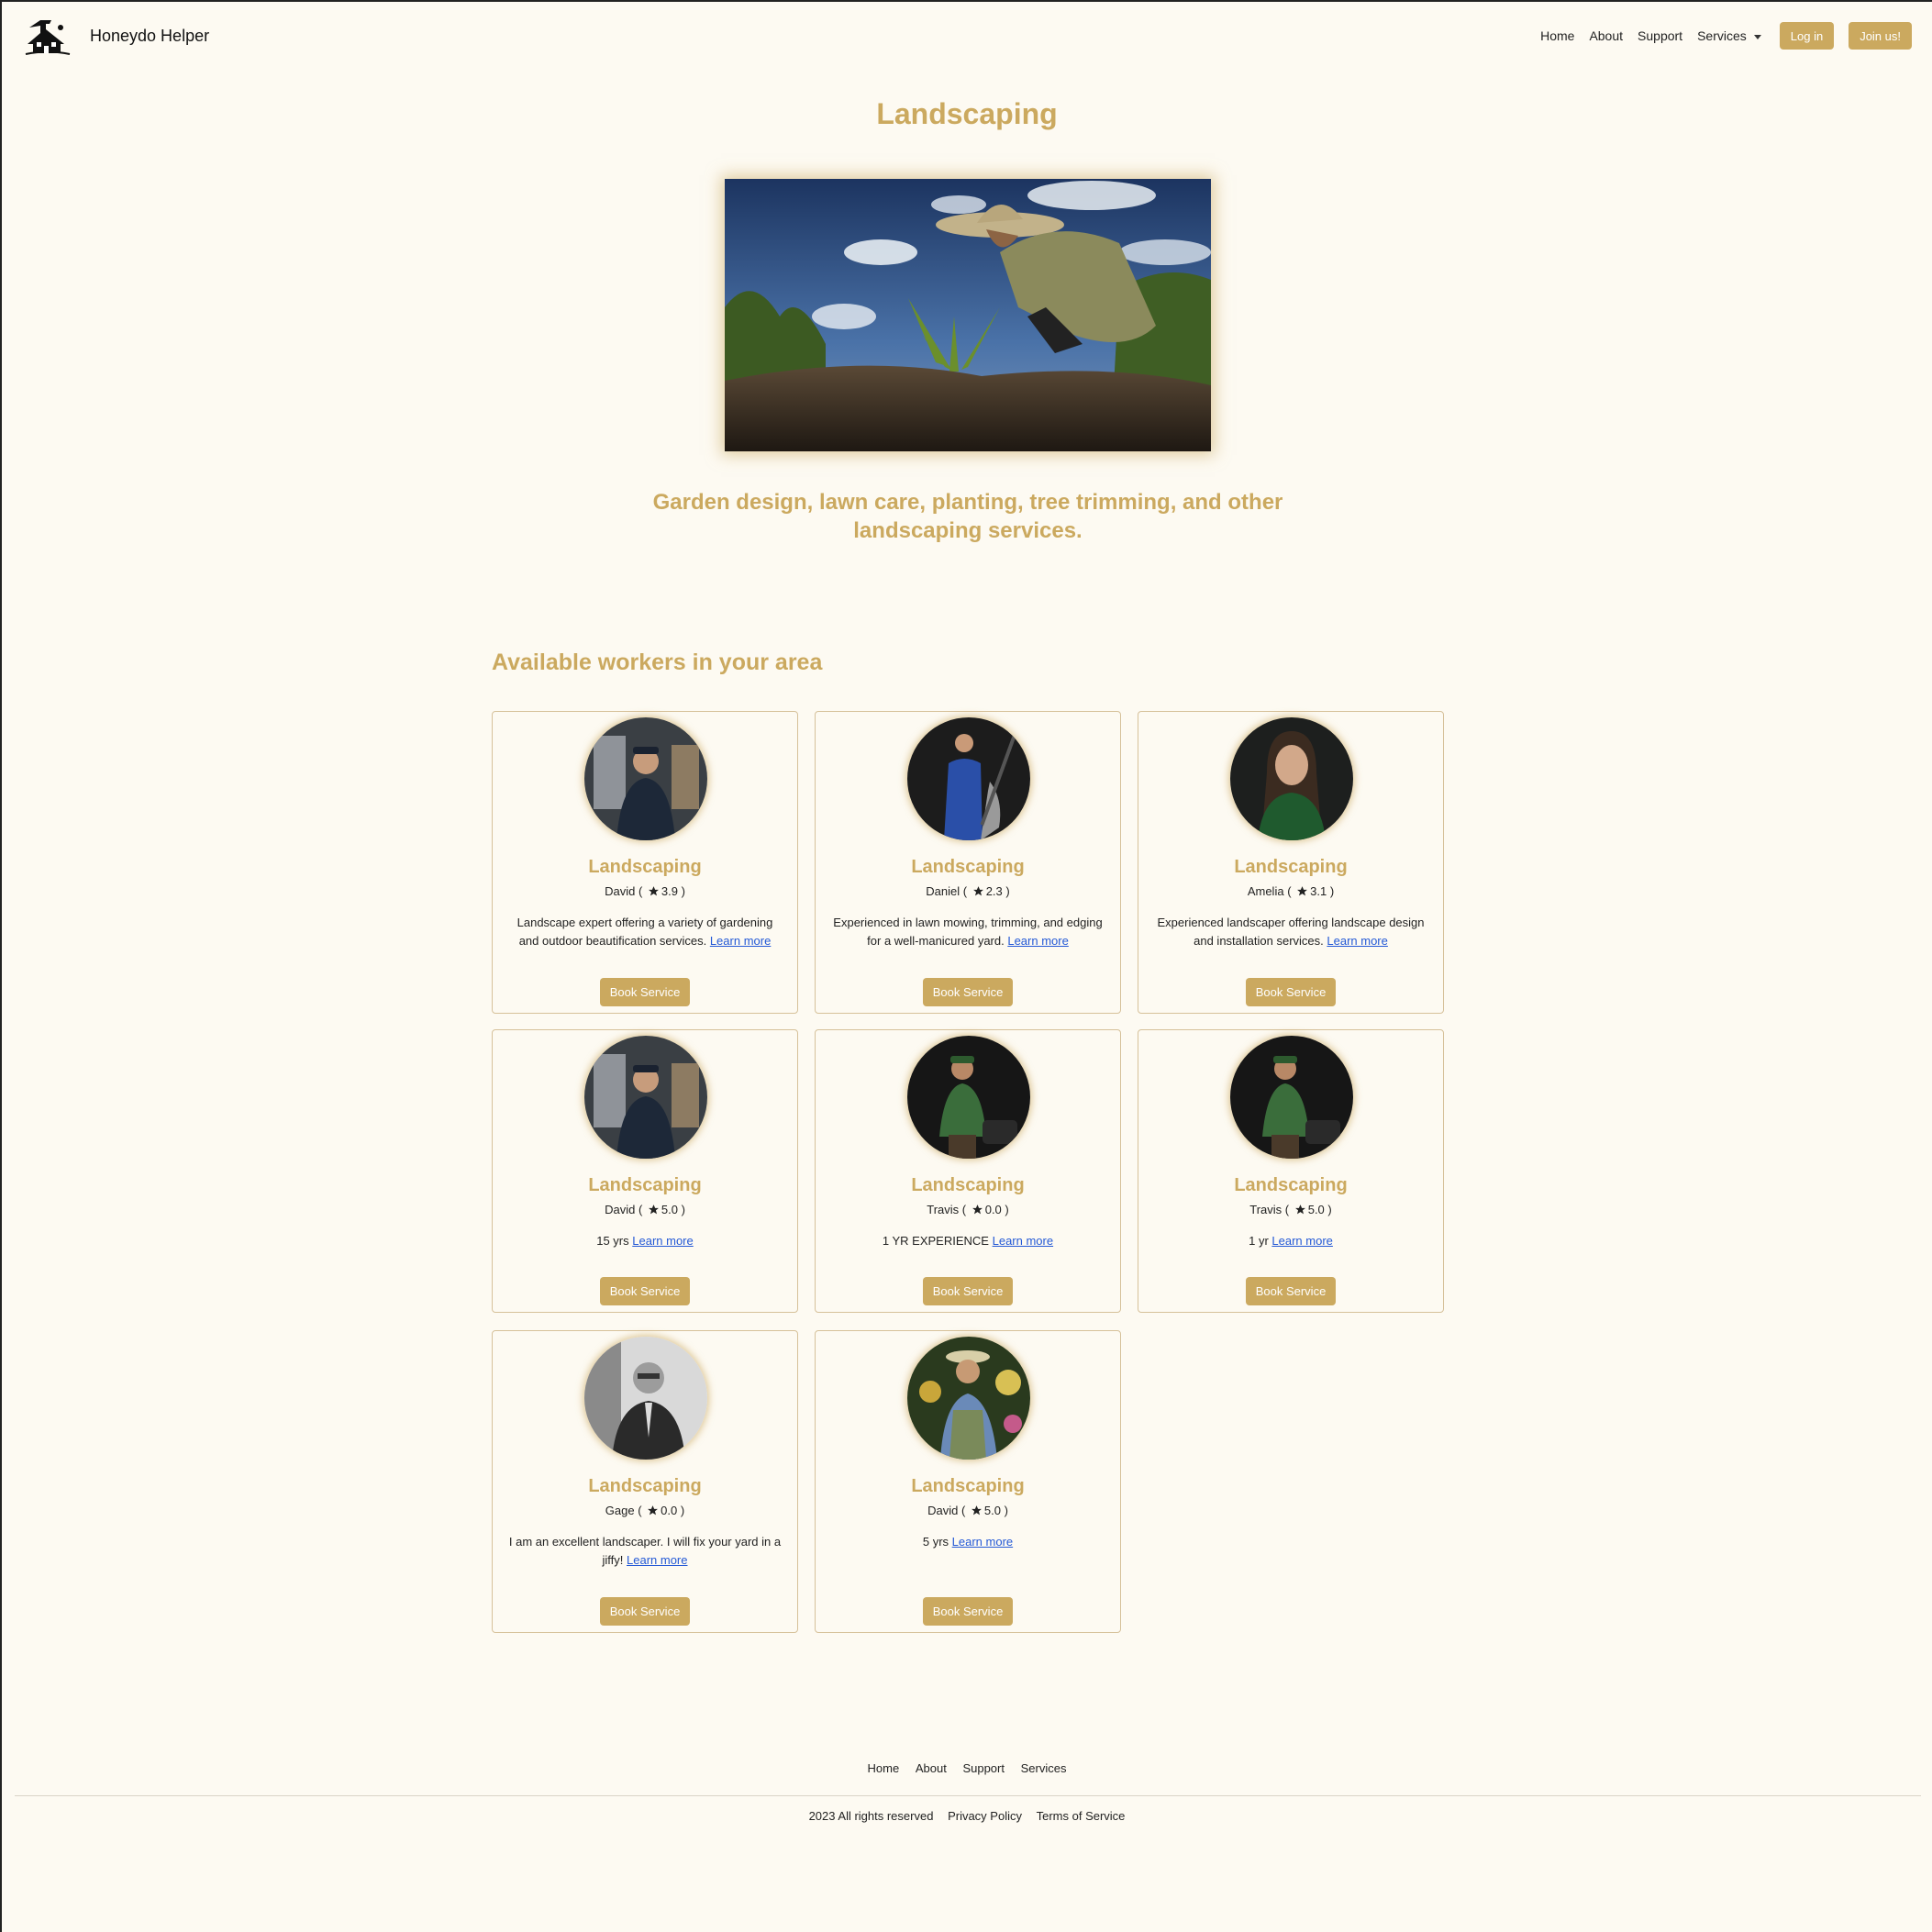 The width and height of the screenshot is (1932, 1932). Describe the element at coordinates (1265, 891) in the screenshot. I see `worker-name: Amelia` at that location.